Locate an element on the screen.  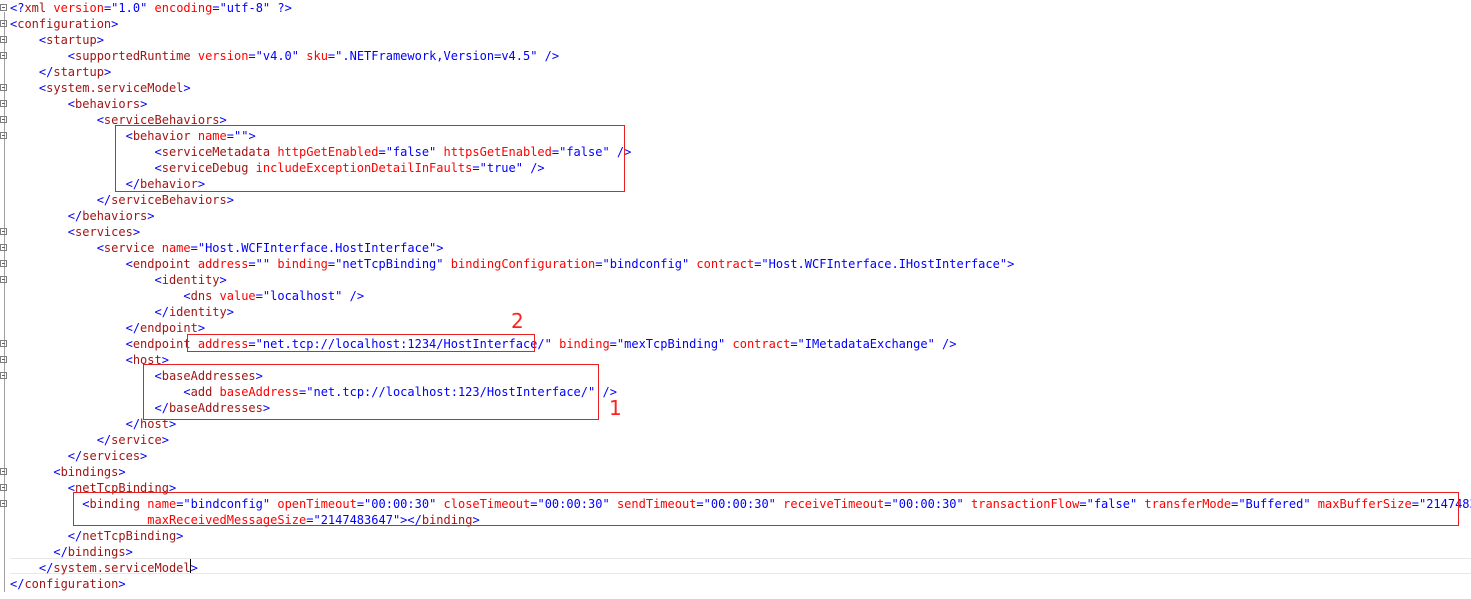
code-text: <services> is located at coordinates (75, 232).